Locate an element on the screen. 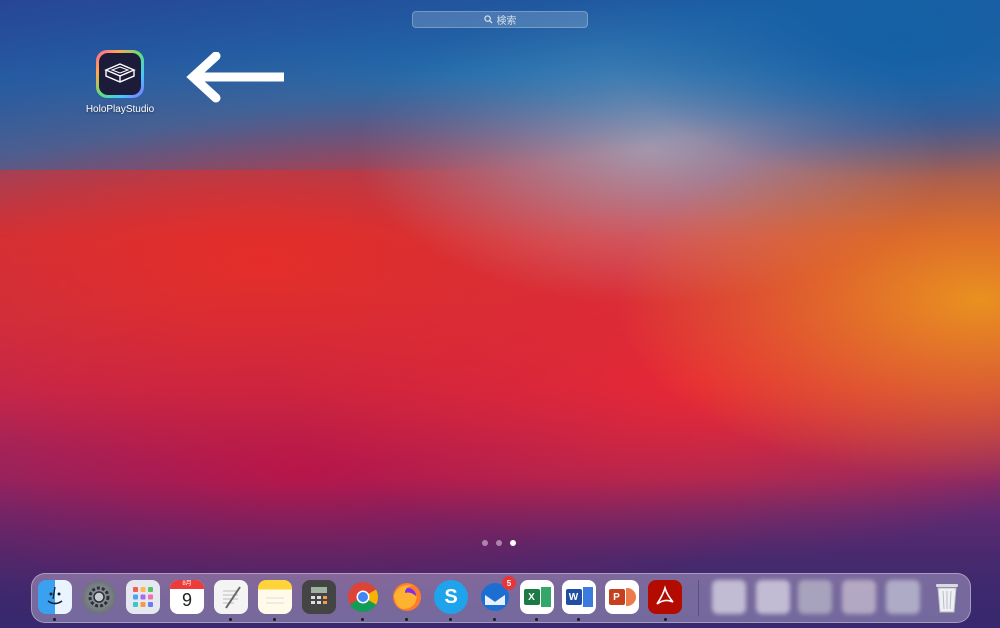 Image resolution: width=1000 pixels, height=628 pixels. calendar-month: 8月 is located at coordinates (187, 584).